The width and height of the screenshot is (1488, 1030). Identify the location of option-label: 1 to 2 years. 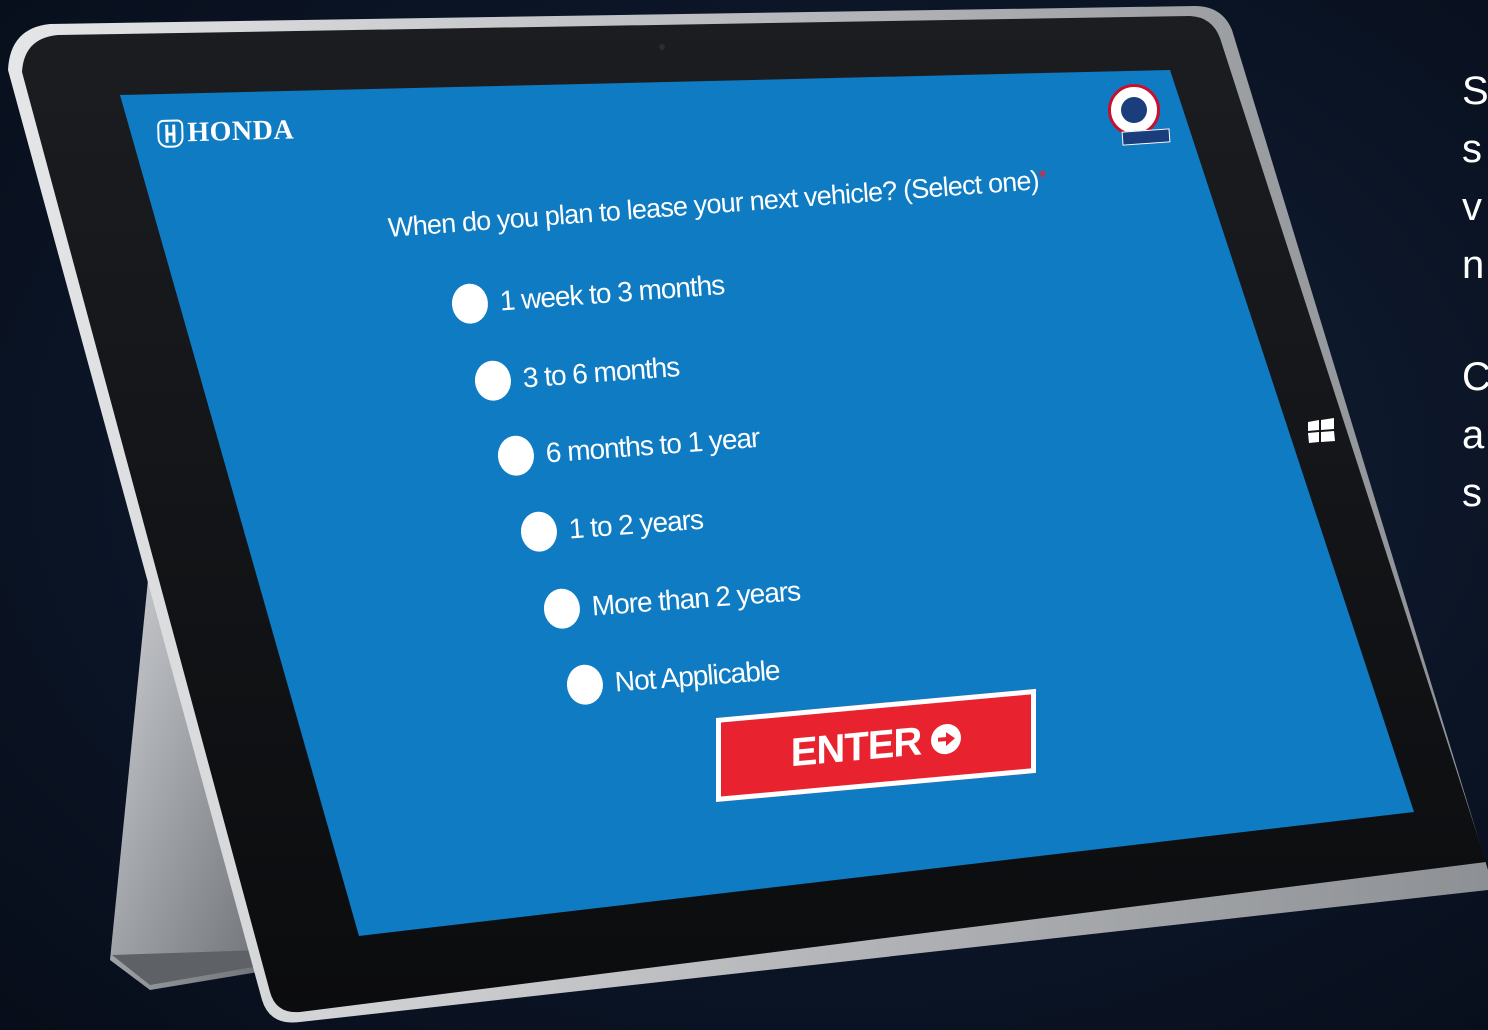
(635, 524).